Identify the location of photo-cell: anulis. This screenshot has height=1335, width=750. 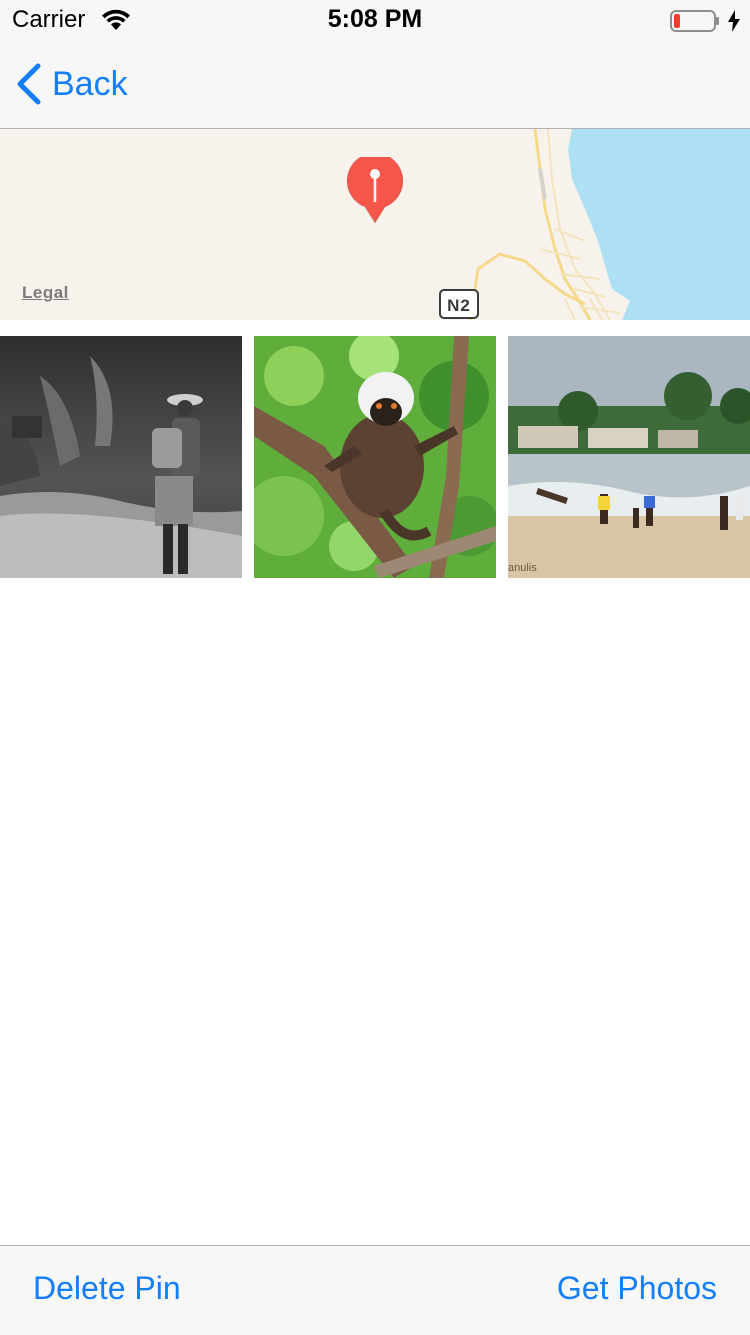
(629, 457).